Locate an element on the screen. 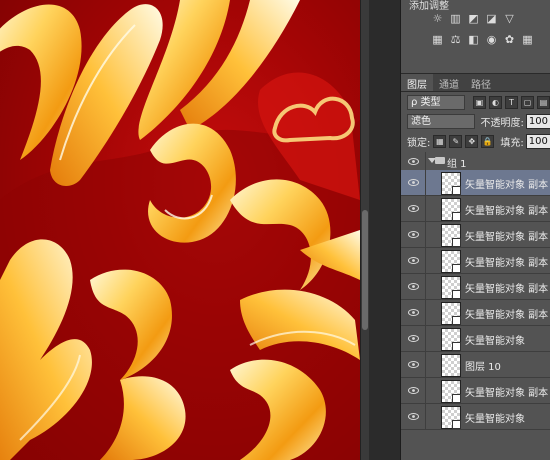 This screenshot has height=460, width=550. color-lookup-icon: ▦ is located at coordinates (527, 39).